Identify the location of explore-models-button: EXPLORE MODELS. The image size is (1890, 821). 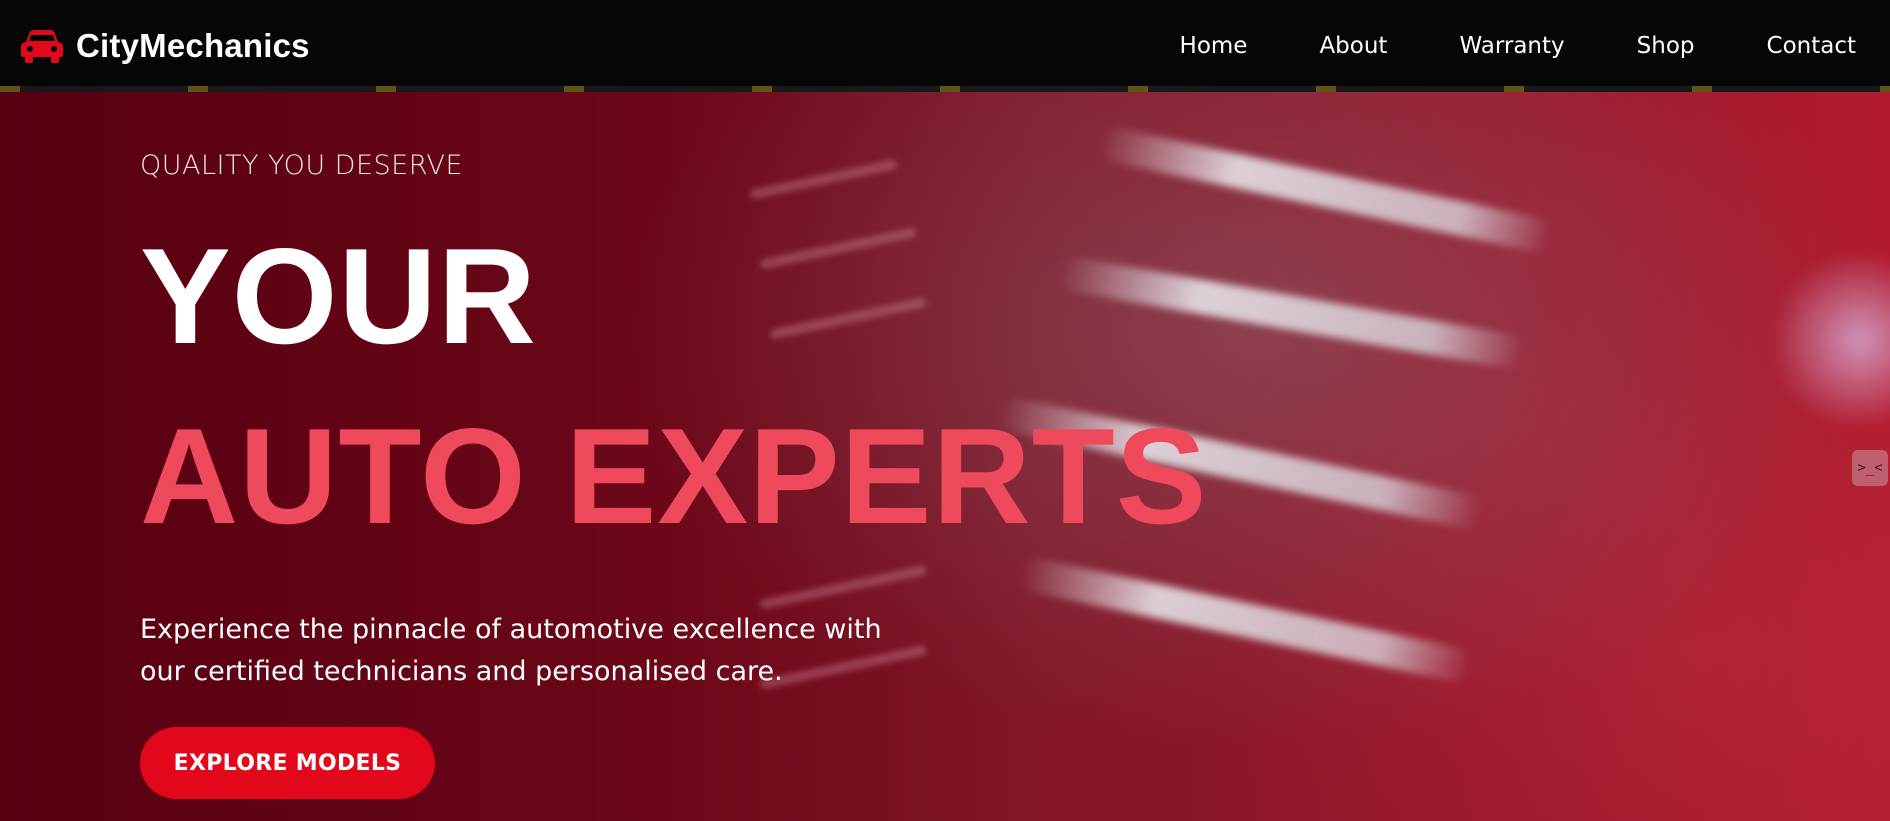
(287, 763).